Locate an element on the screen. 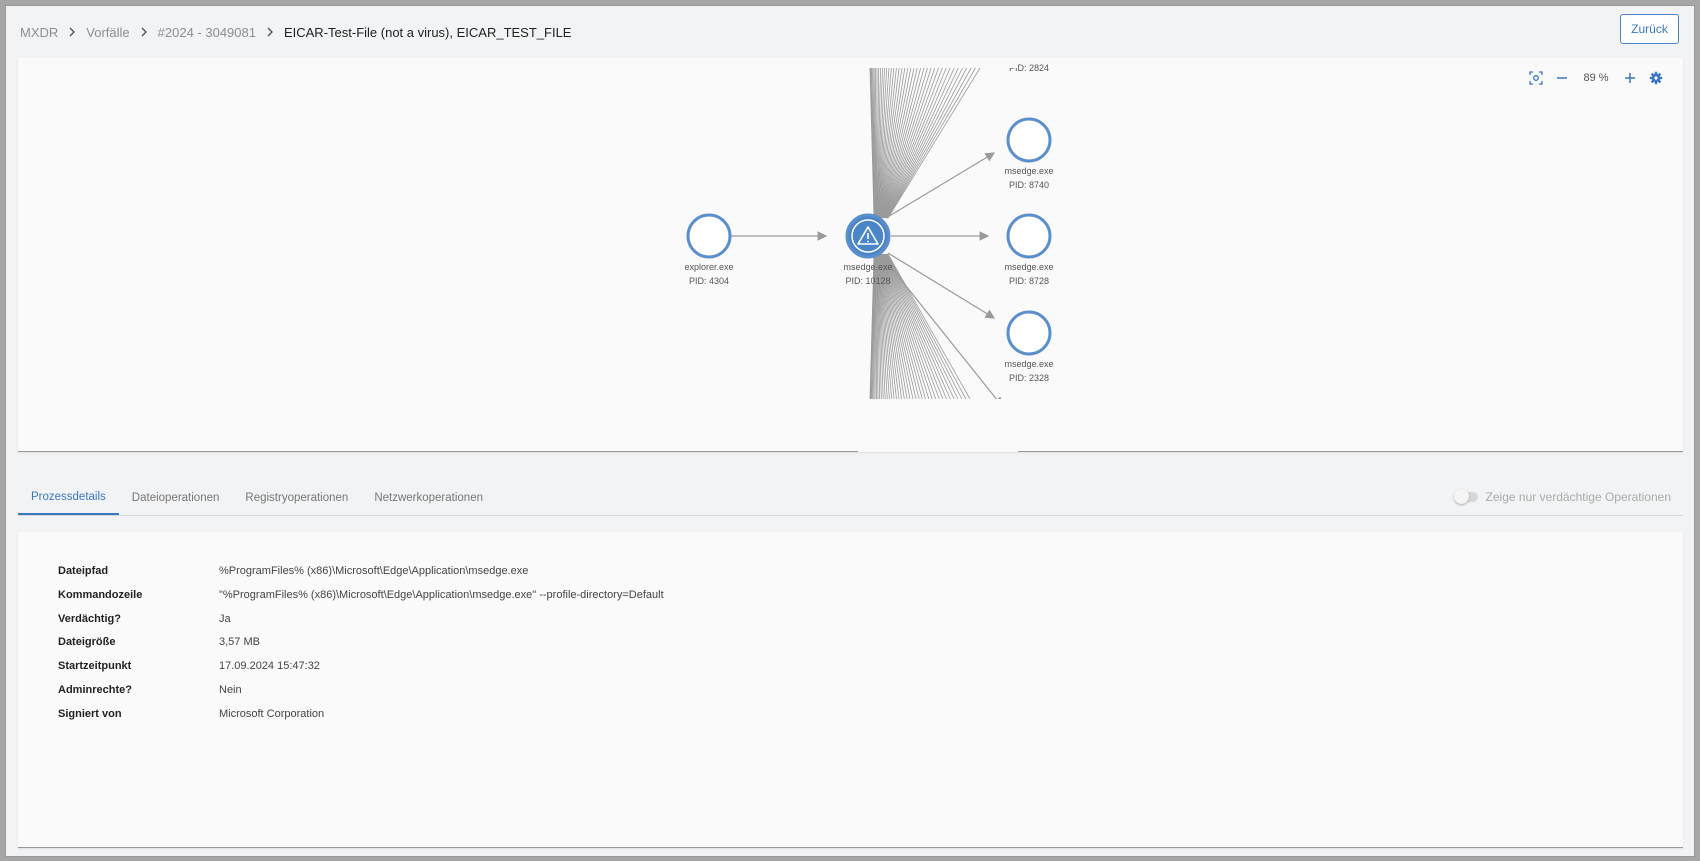 This screenshot has height=861, width=1700. detail-key: Signiert von is located at coordinates (90, 714).